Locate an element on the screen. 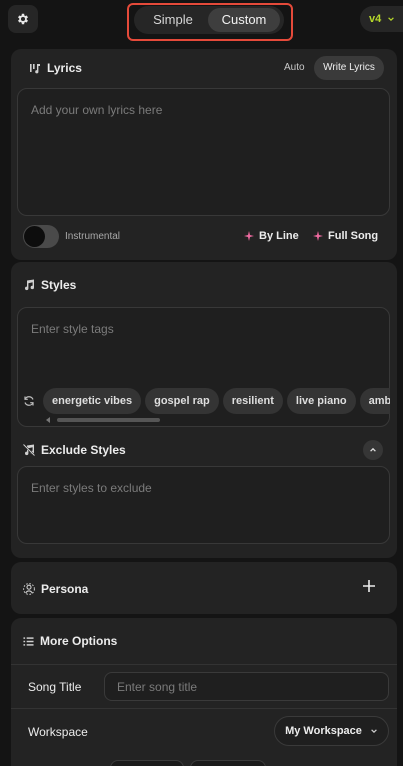  exclude-styles-header: Exclude Styles is located at coordinates (74, 450).